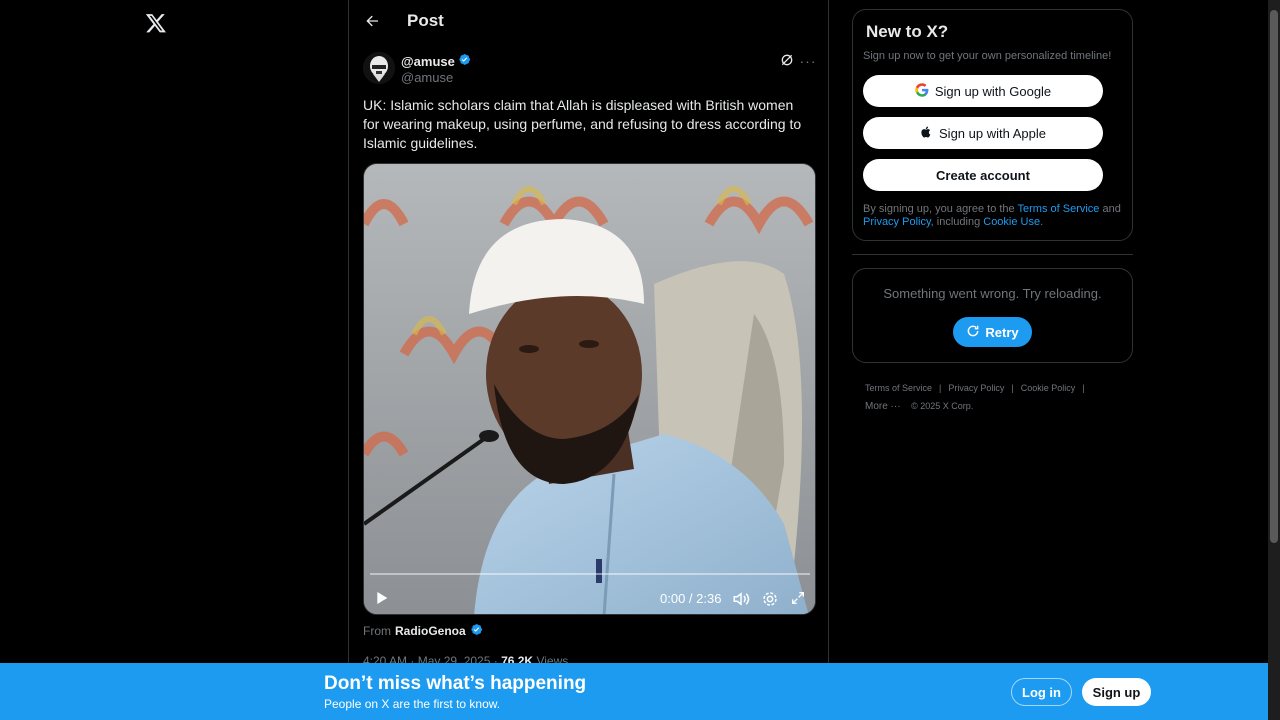 The image size is (1280, 720). Describe the element at coordinates (1011, 222) in the screenshot. I see `cookie-use-link: Cookie Use` at that location.